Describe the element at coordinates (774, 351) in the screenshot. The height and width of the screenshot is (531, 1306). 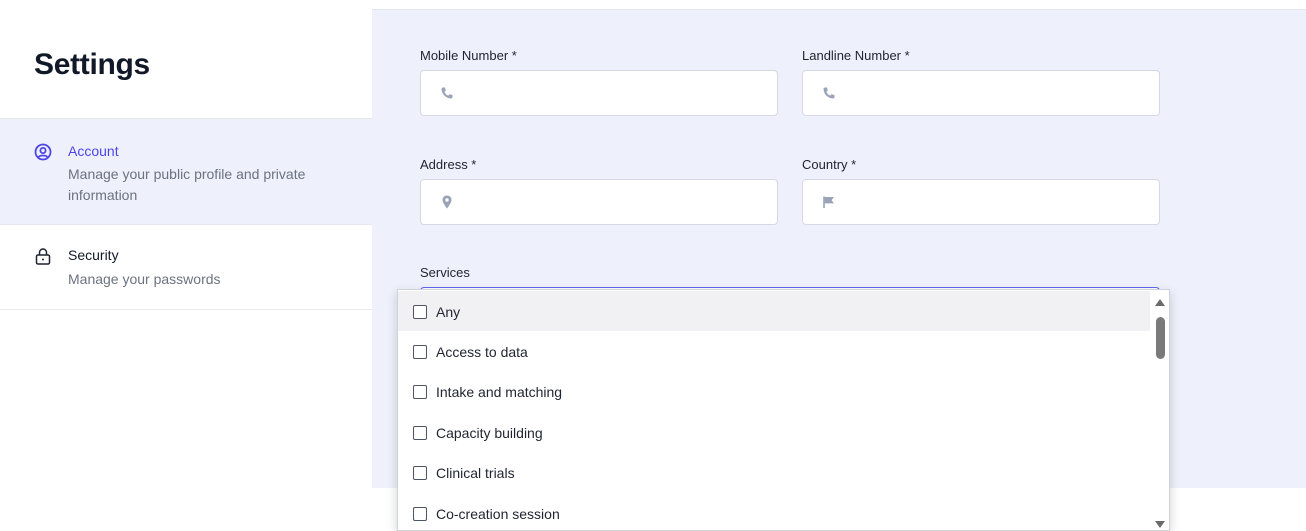
I see `services-option-access-to-data: Access to data` at that location.